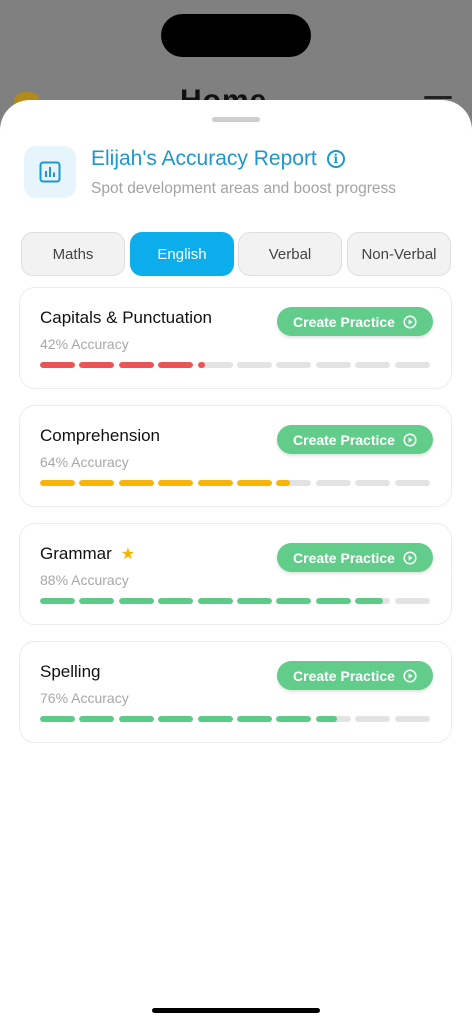  I want to click on topic-title: Capitals & Punctuation, so click(126, 317).